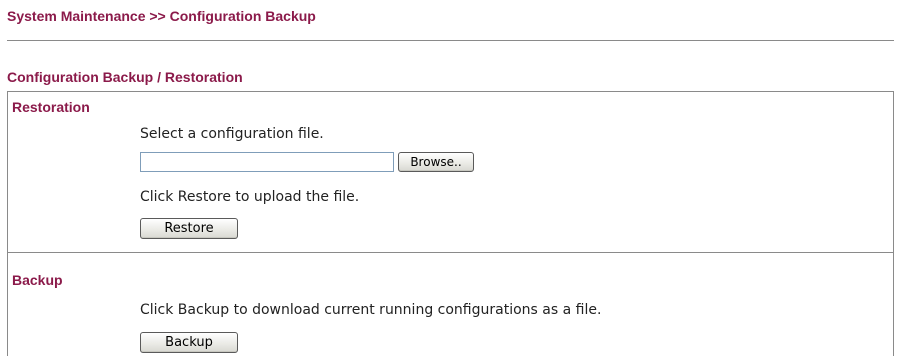 This screenshot has height=356, width=901. Describe the element at coordinates (189, 228) in the screenshot. I see `restore-button: Restore` at that location.